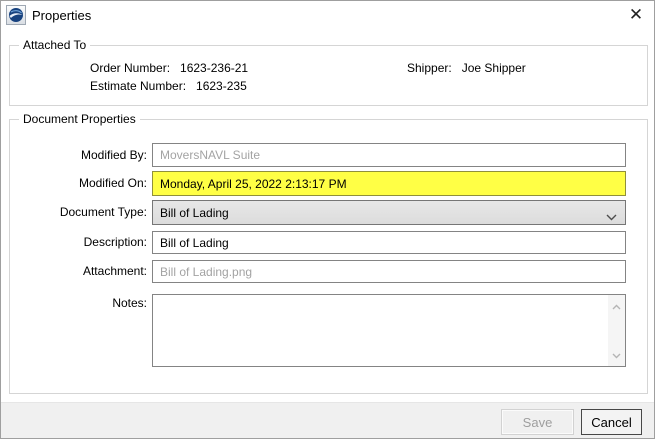 Image resolution: width=655 pixels, height=439 pixels. What do you see at coordinates (138, 86) in the screenshot?
I see `estimate-number-label: Estimate Number:` at bounding box center [138, 86].